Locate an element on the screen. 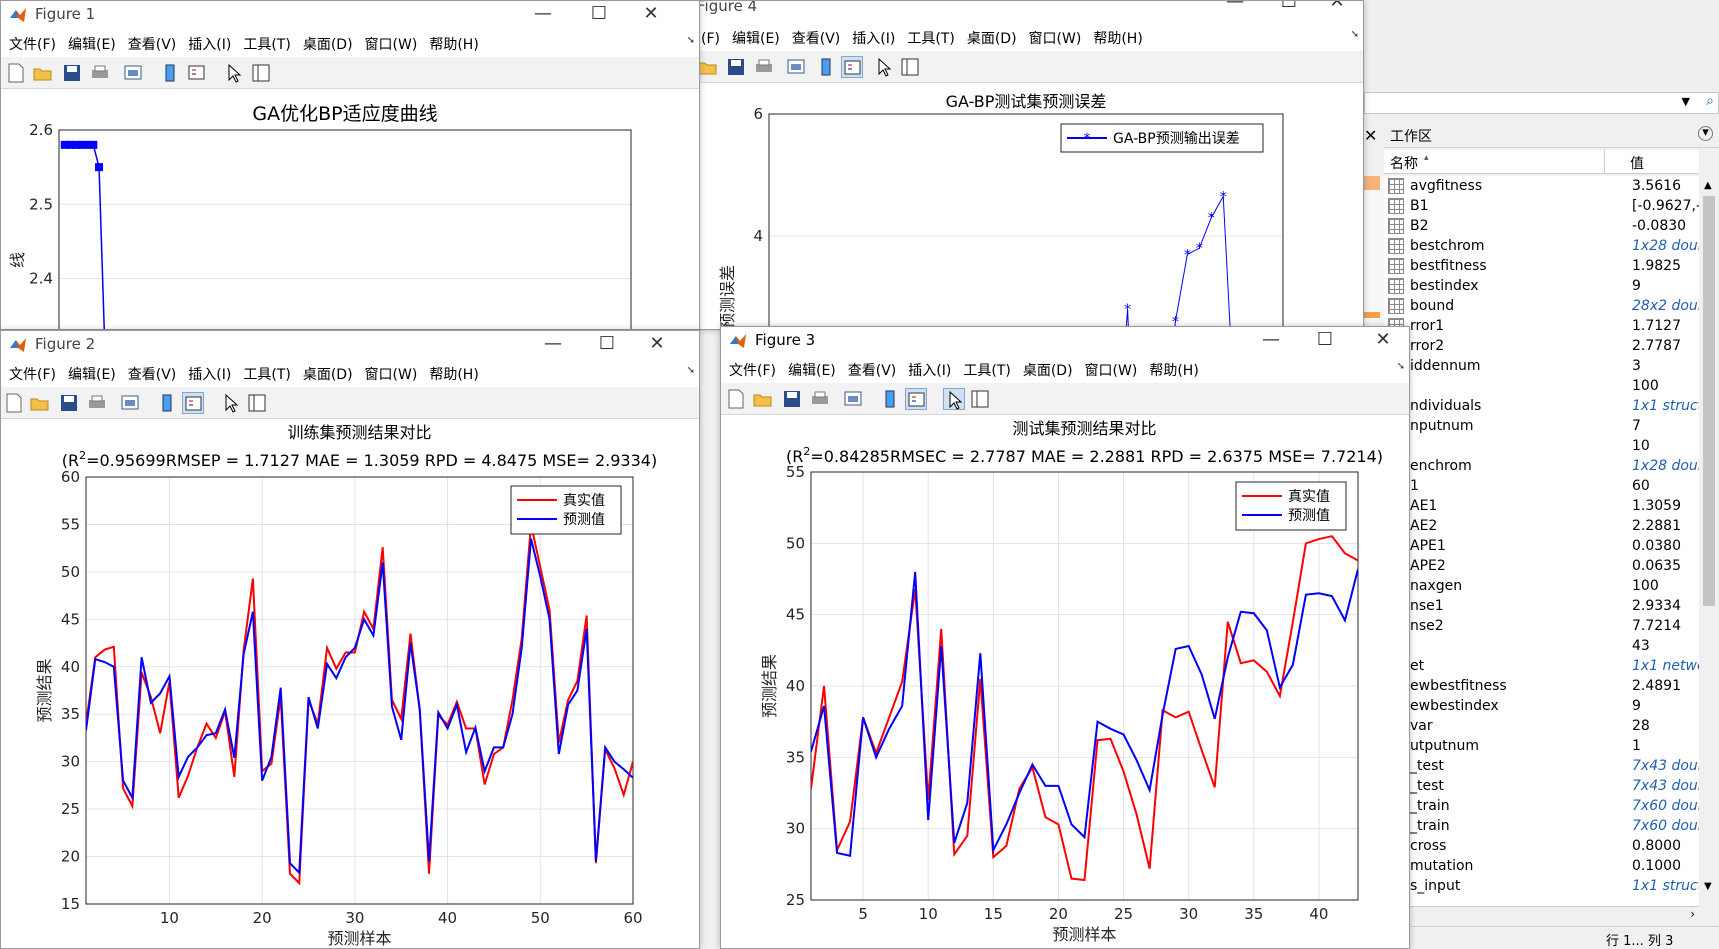 The image size is (1719, 949). scrollbar-thumb is located at coordinates (1709, 401).